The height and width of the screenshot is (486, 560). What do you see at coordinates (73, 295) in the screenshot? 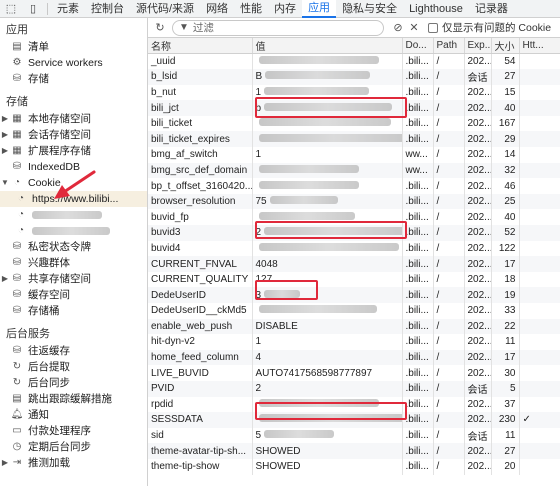
I see `sidebar-item-cache-storage: ⛁ 缓存空间` at bounding box center [73, 295].